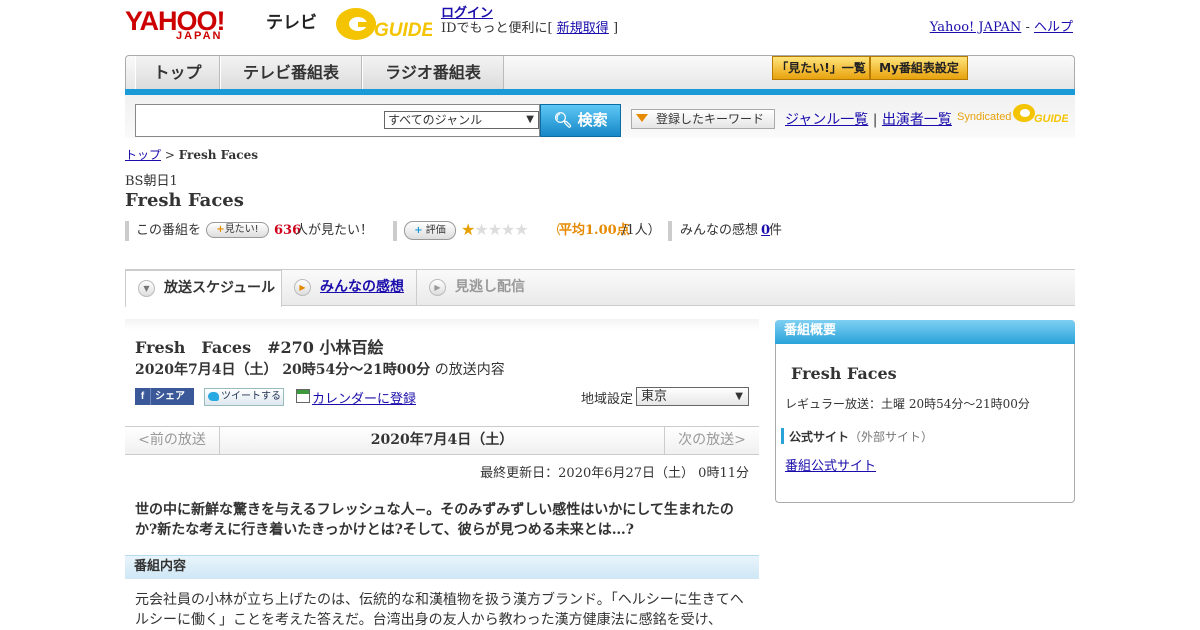 The width and height of the screenshot is (1200, 630). Describe the element at coordinates (469, 370) in the screenshot. I see `episode-date-suffix: の放送内容` at that location.